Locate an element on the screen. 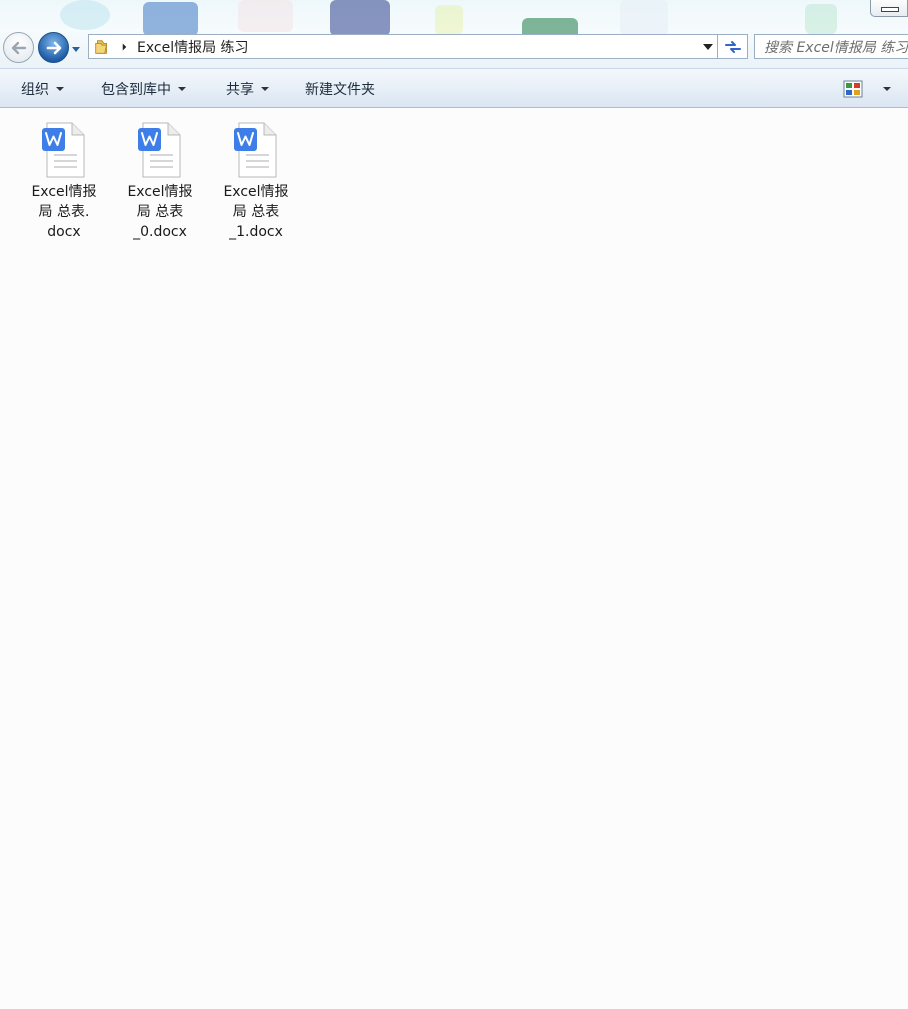  organize-menu-button: 组织 is located at coordinates (42, 88).